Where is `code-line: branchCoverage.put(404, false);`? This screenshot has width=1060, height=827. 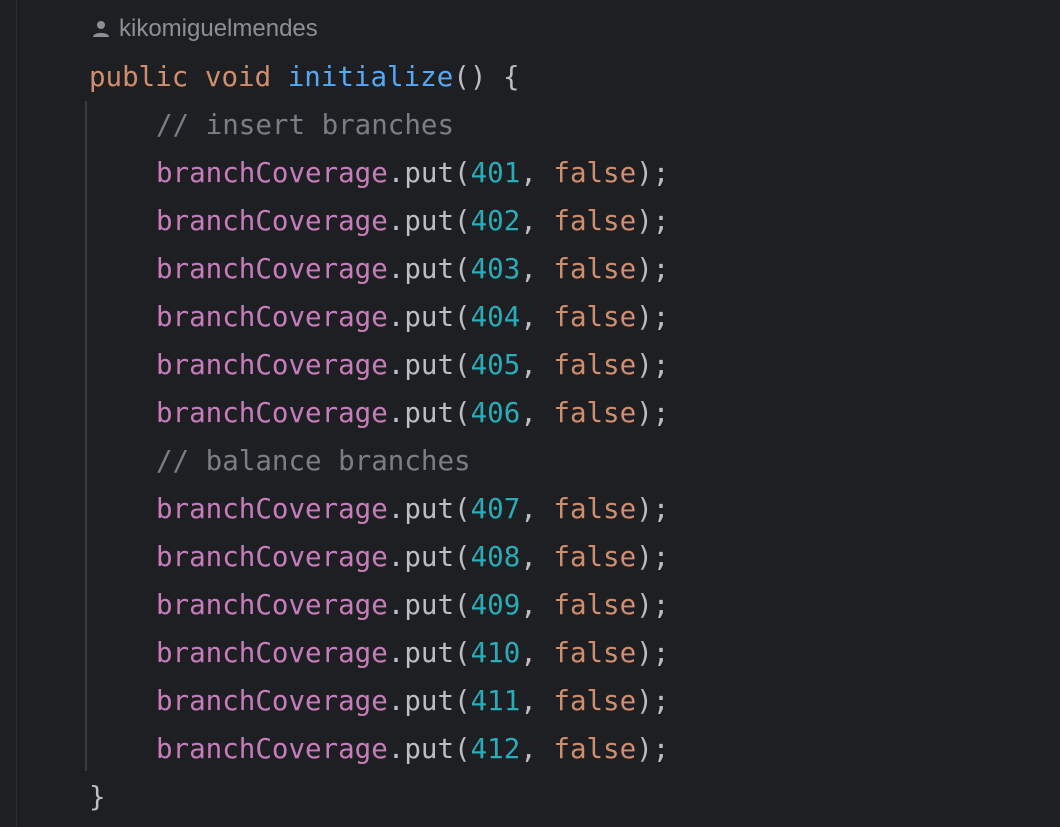 code-line: branchCoverage.put(404, false); is located at coordinates (379, 317).